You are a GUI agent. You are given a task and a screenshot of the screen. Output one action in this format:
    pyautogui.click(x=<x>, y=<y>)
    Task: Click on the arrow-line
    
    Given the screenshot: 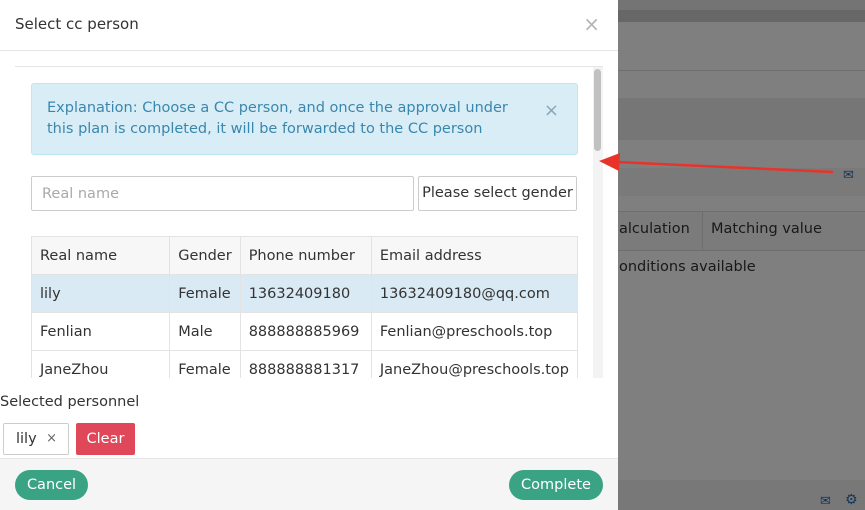 What is the action you would take?
    pyautogui.click(x=724, y=167)
    